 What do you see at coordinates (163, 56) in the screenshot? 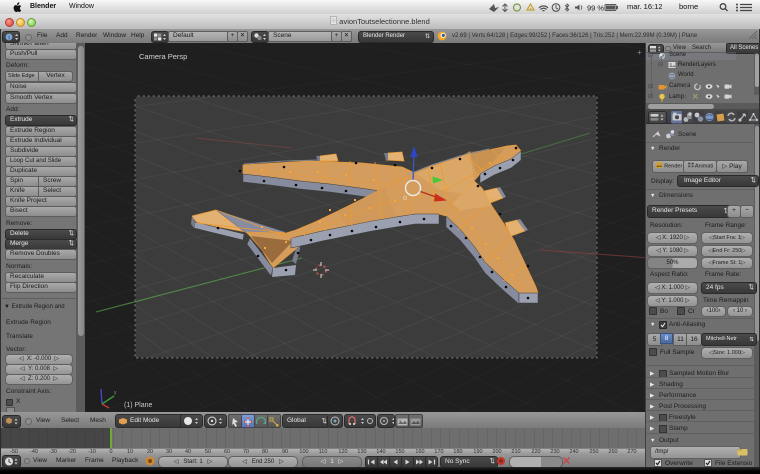
I see `svg-text: Camera Persp` at bounding box center [163, 56].